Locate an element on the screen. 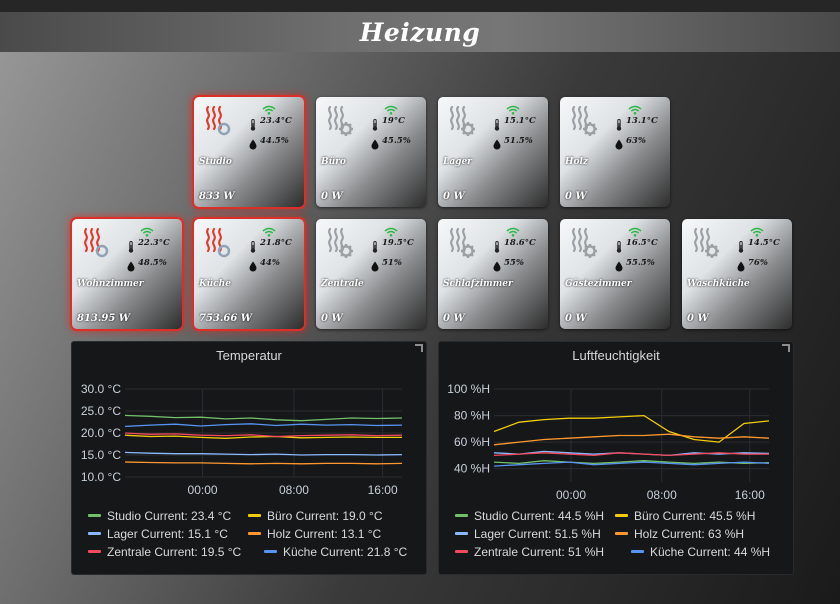  y-tick-label: 80 %H is located at coordinates (472, 416).